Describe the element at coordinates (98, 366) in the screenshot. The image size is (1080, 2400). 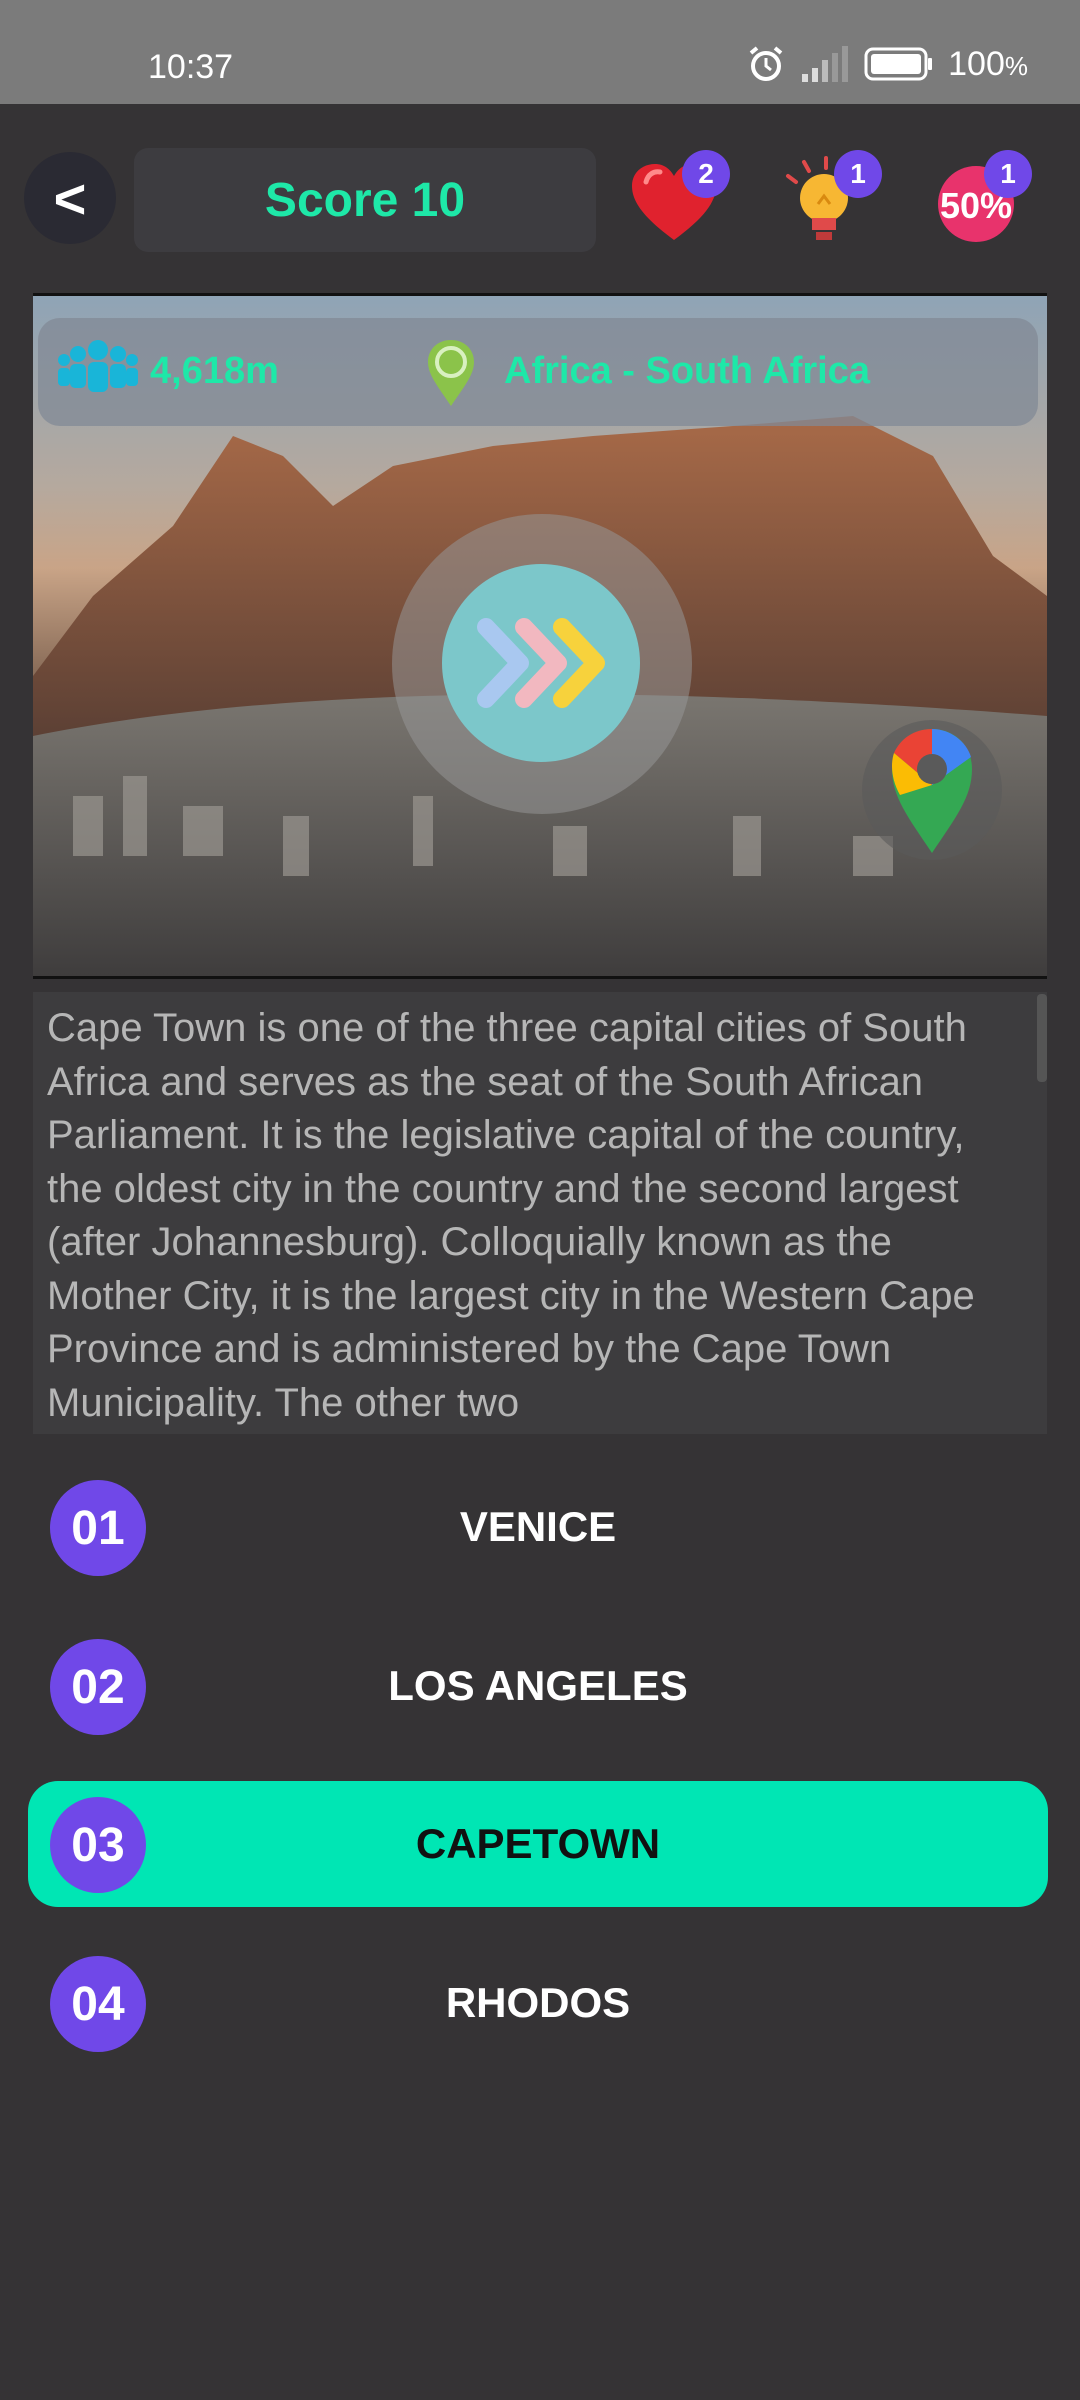
I see `population-icon` at that location.